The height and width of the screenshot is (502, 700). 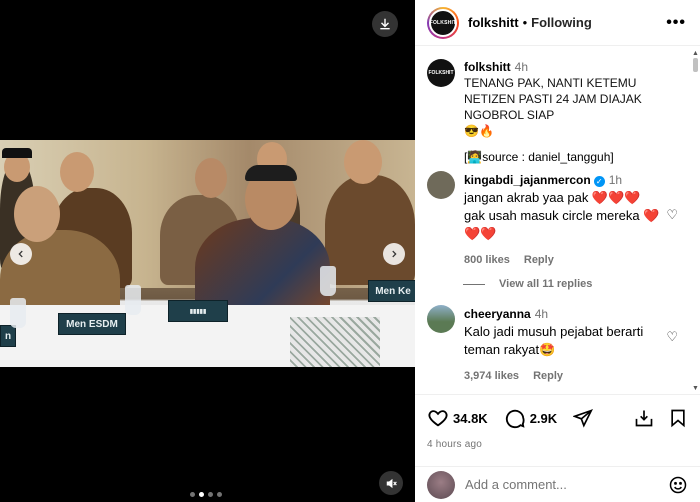 What do you see at coordinates (391, 291) in the screenshot?
I see `name-plate: Men Ke` at bounding box center [391, 291].